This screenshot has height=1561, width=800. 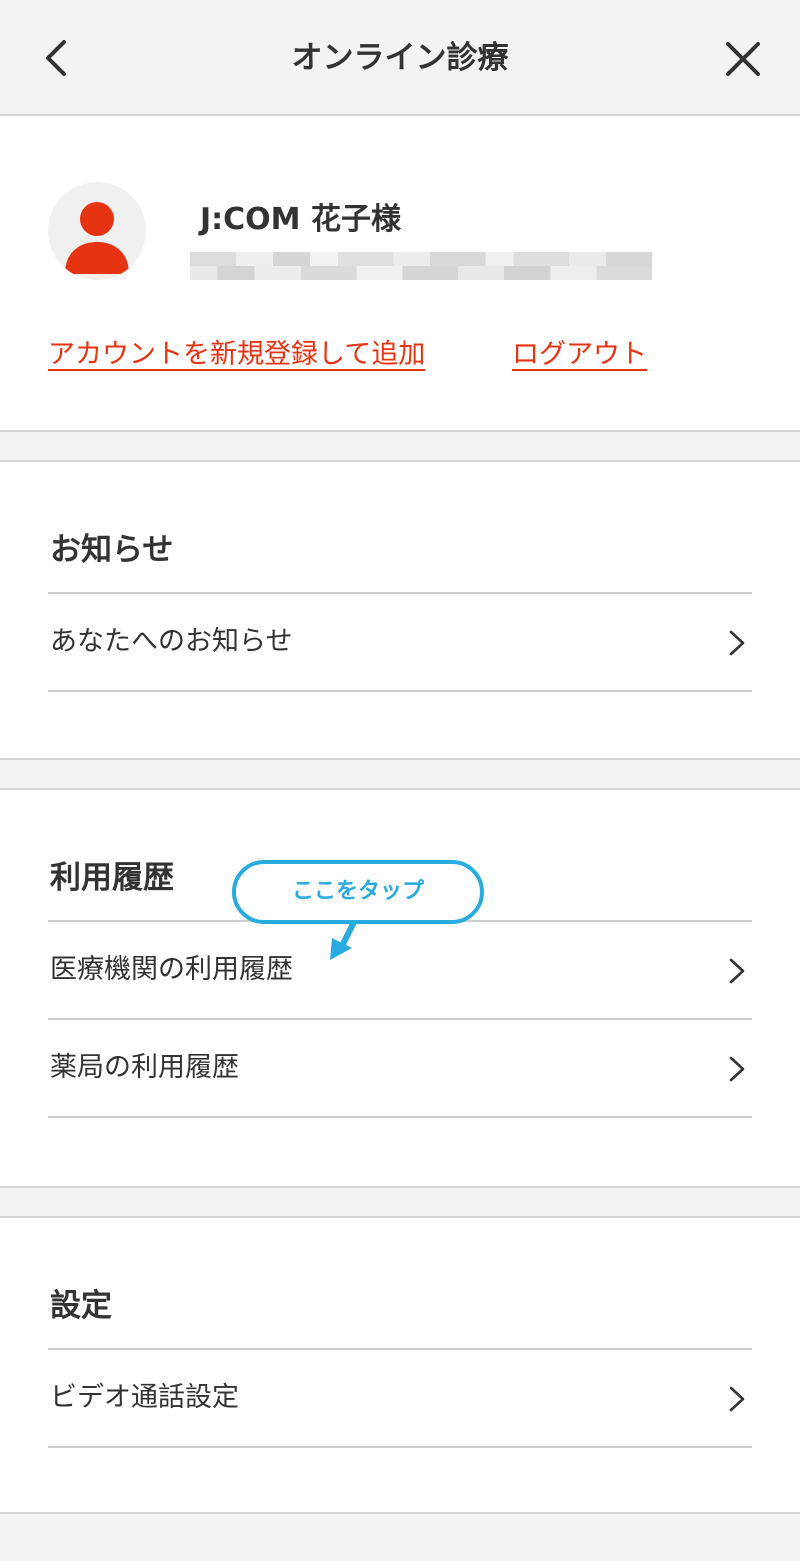 I want to click on tap-here-callout: ここをタップ, so click(x=358, y=892).